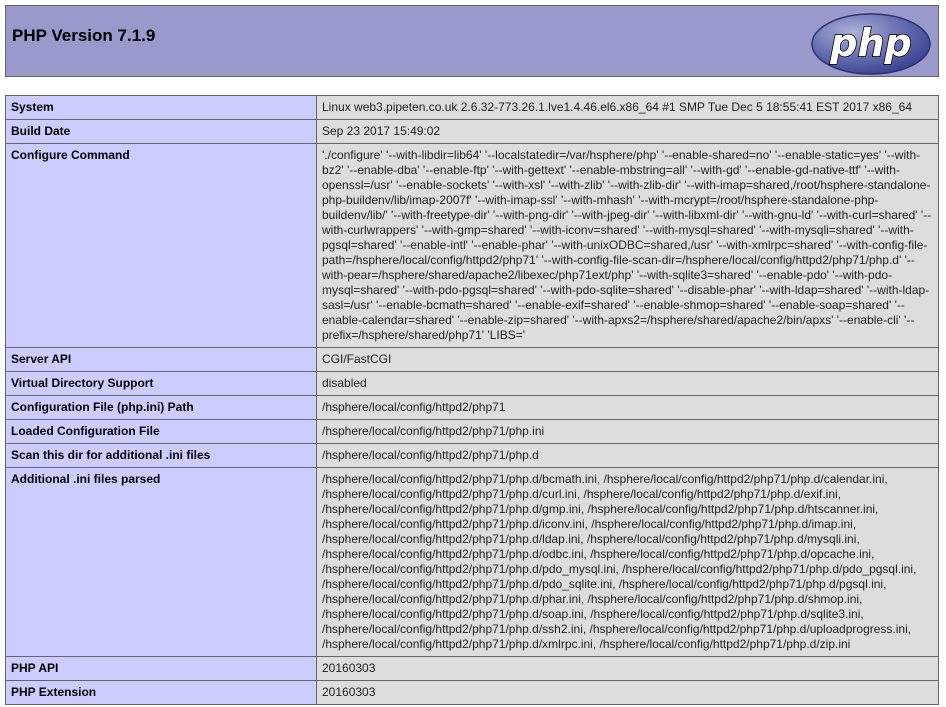 This screenshot has height=707, width=946. I want to click on page-header: PHP Version 7.1.9 php, so click(472, 41).